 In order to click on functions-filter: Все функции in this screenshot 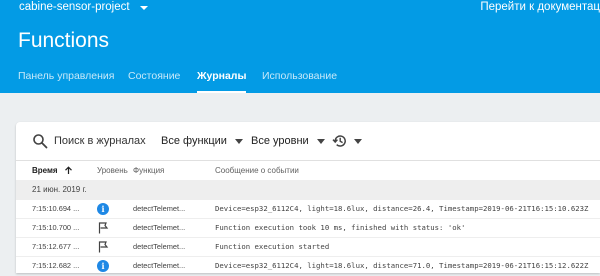, I will do `click(202, 141)`.